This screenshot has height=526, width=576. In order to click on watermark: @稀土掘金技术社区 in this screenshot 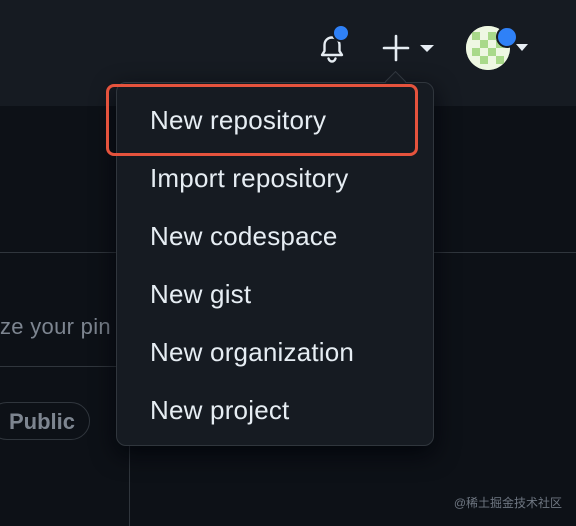, I will do `click(507, 503)`.